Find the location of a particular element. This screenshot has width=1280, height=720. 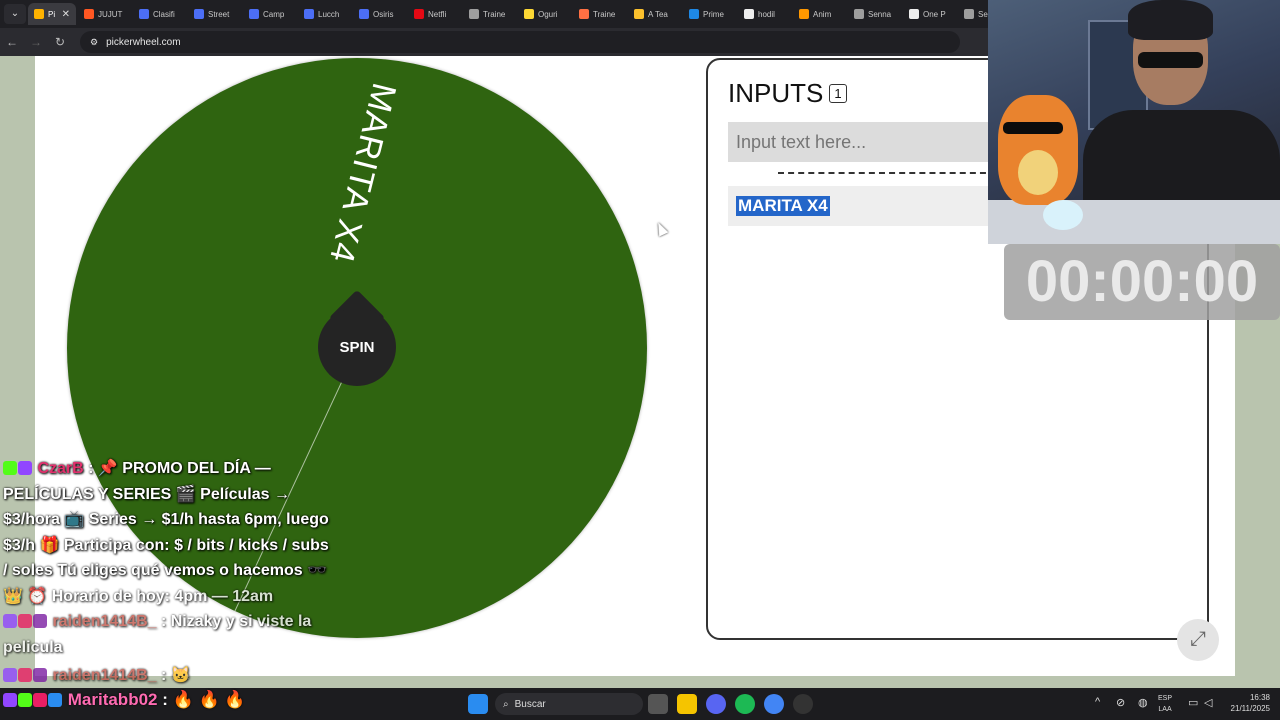

chat-line: / soles Tú eliges qué vemos o hacemos 🕶️ is located at coordinates (175, 571).